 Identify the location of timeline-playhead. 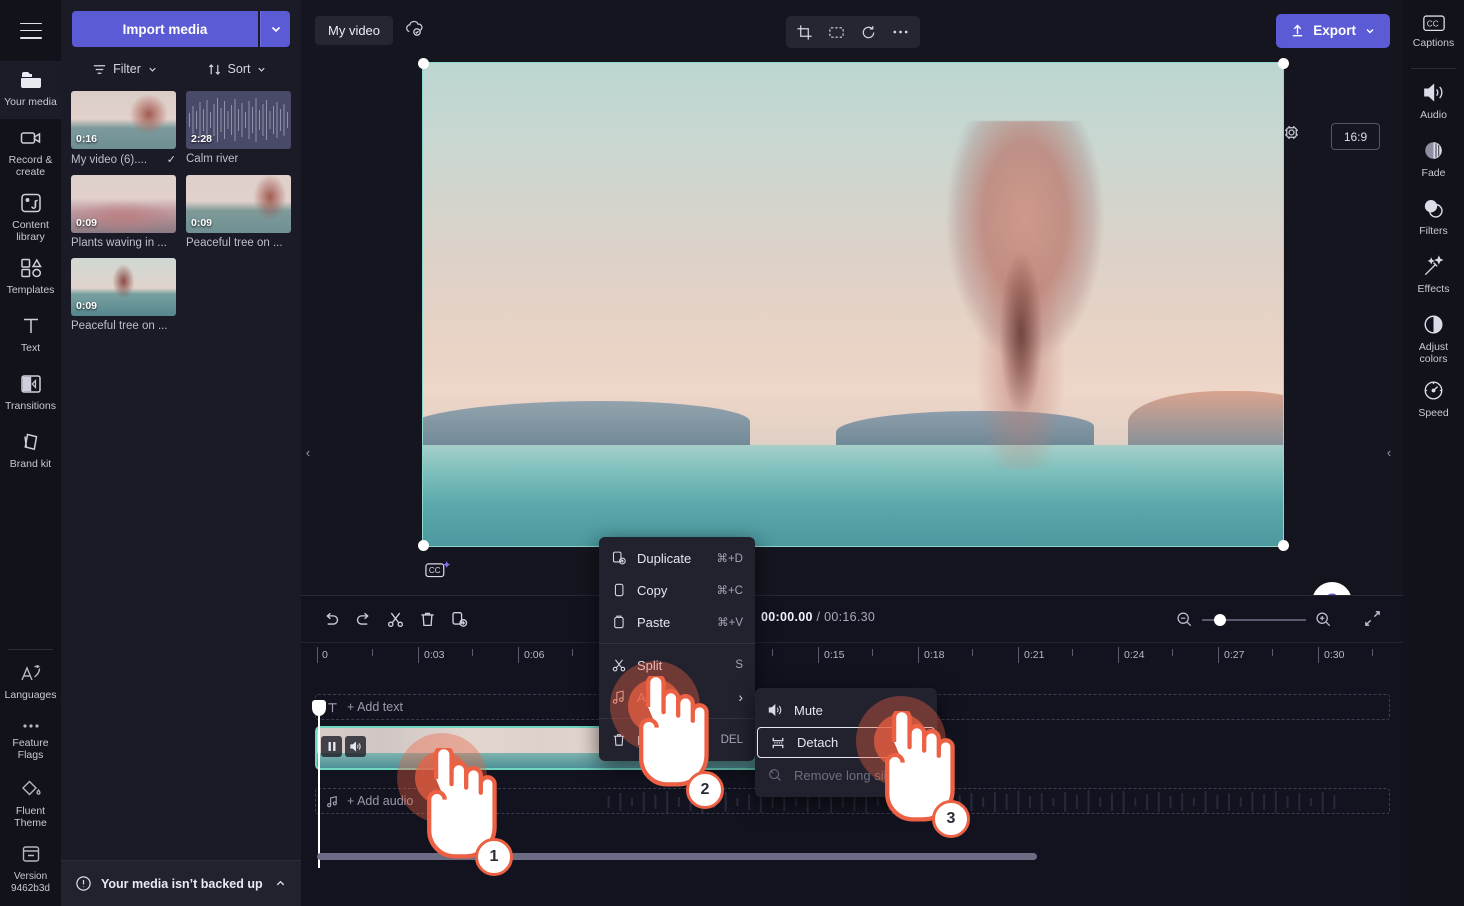
(319, 784).